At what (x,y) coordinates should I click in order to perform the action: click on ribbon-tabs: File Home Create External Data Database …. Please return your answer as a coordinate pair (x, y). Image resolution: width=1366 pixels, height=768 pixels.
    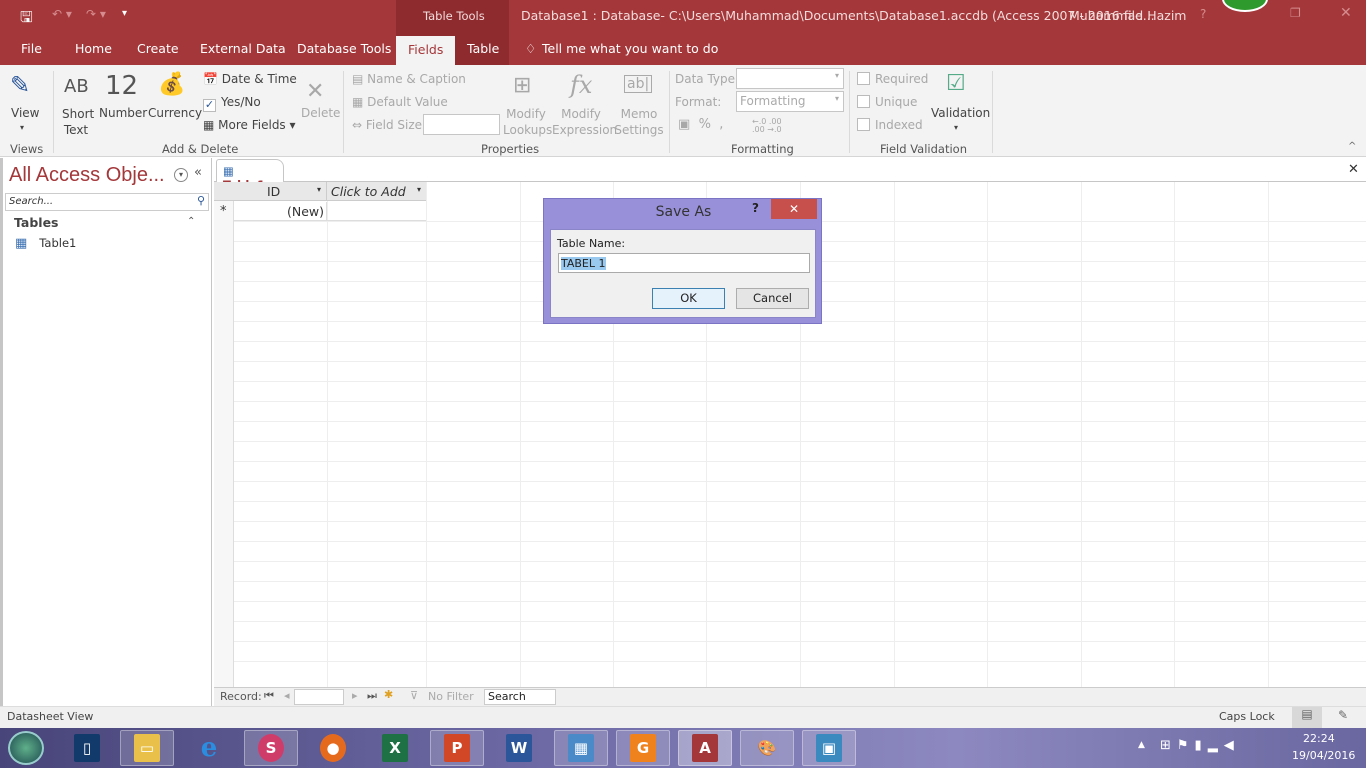
    Looking at the image, I should click on (683, 49).